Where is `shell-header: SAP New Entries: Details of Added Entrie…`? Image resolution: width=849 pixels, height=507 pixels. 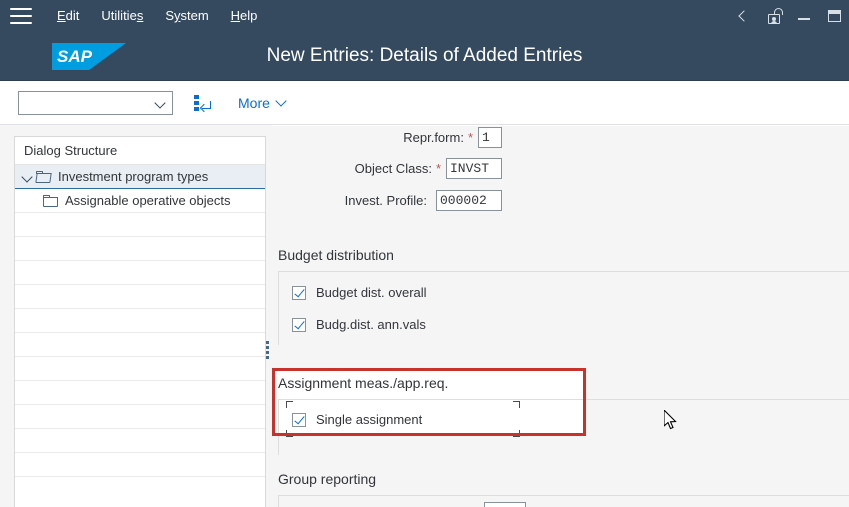 shell-header: SAP New Entries: Details of Added Entrie… is located at coordinates (424, 56).